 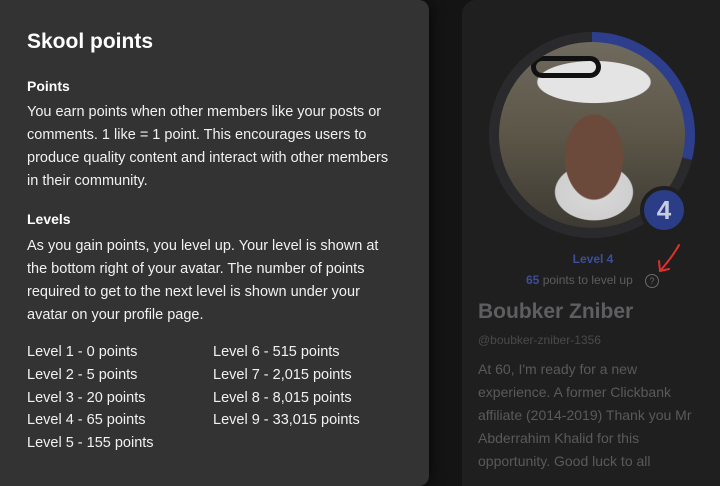 I want to click on level-item: Level 2 - 5 points, so click(x=82, y=374).